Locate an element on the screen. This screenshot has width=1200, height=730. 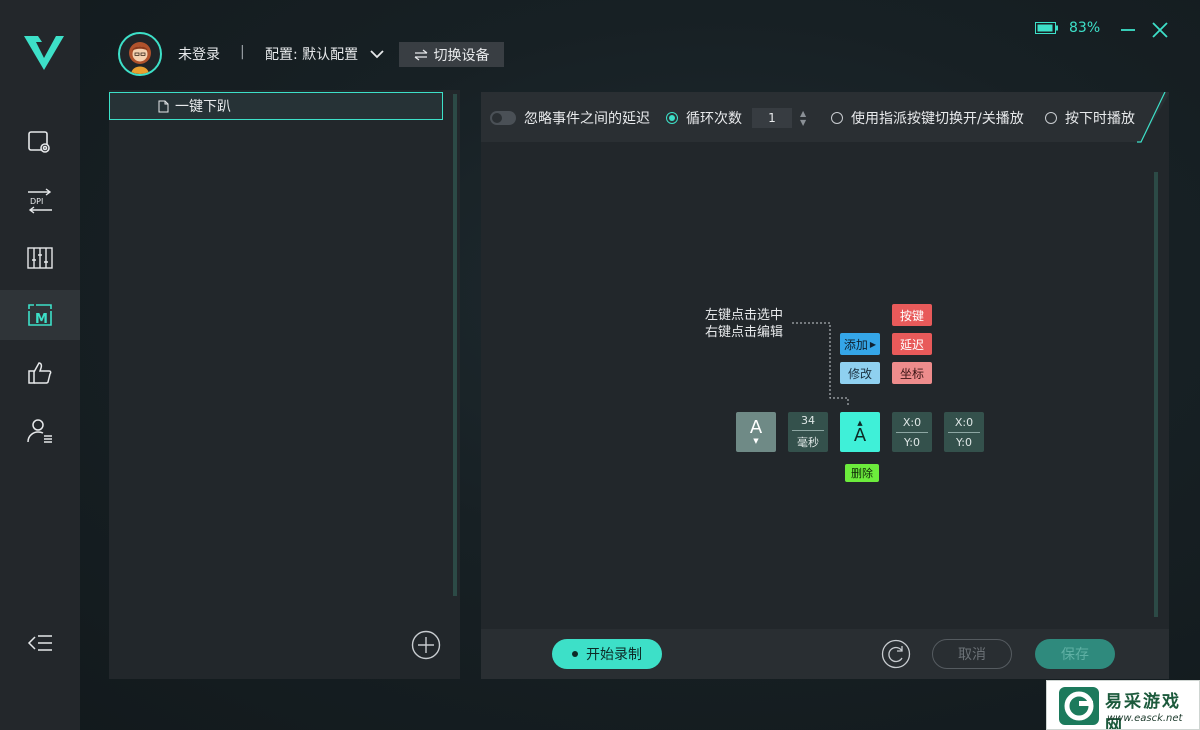
user-settings-icon is located at coordinates (39, 431).